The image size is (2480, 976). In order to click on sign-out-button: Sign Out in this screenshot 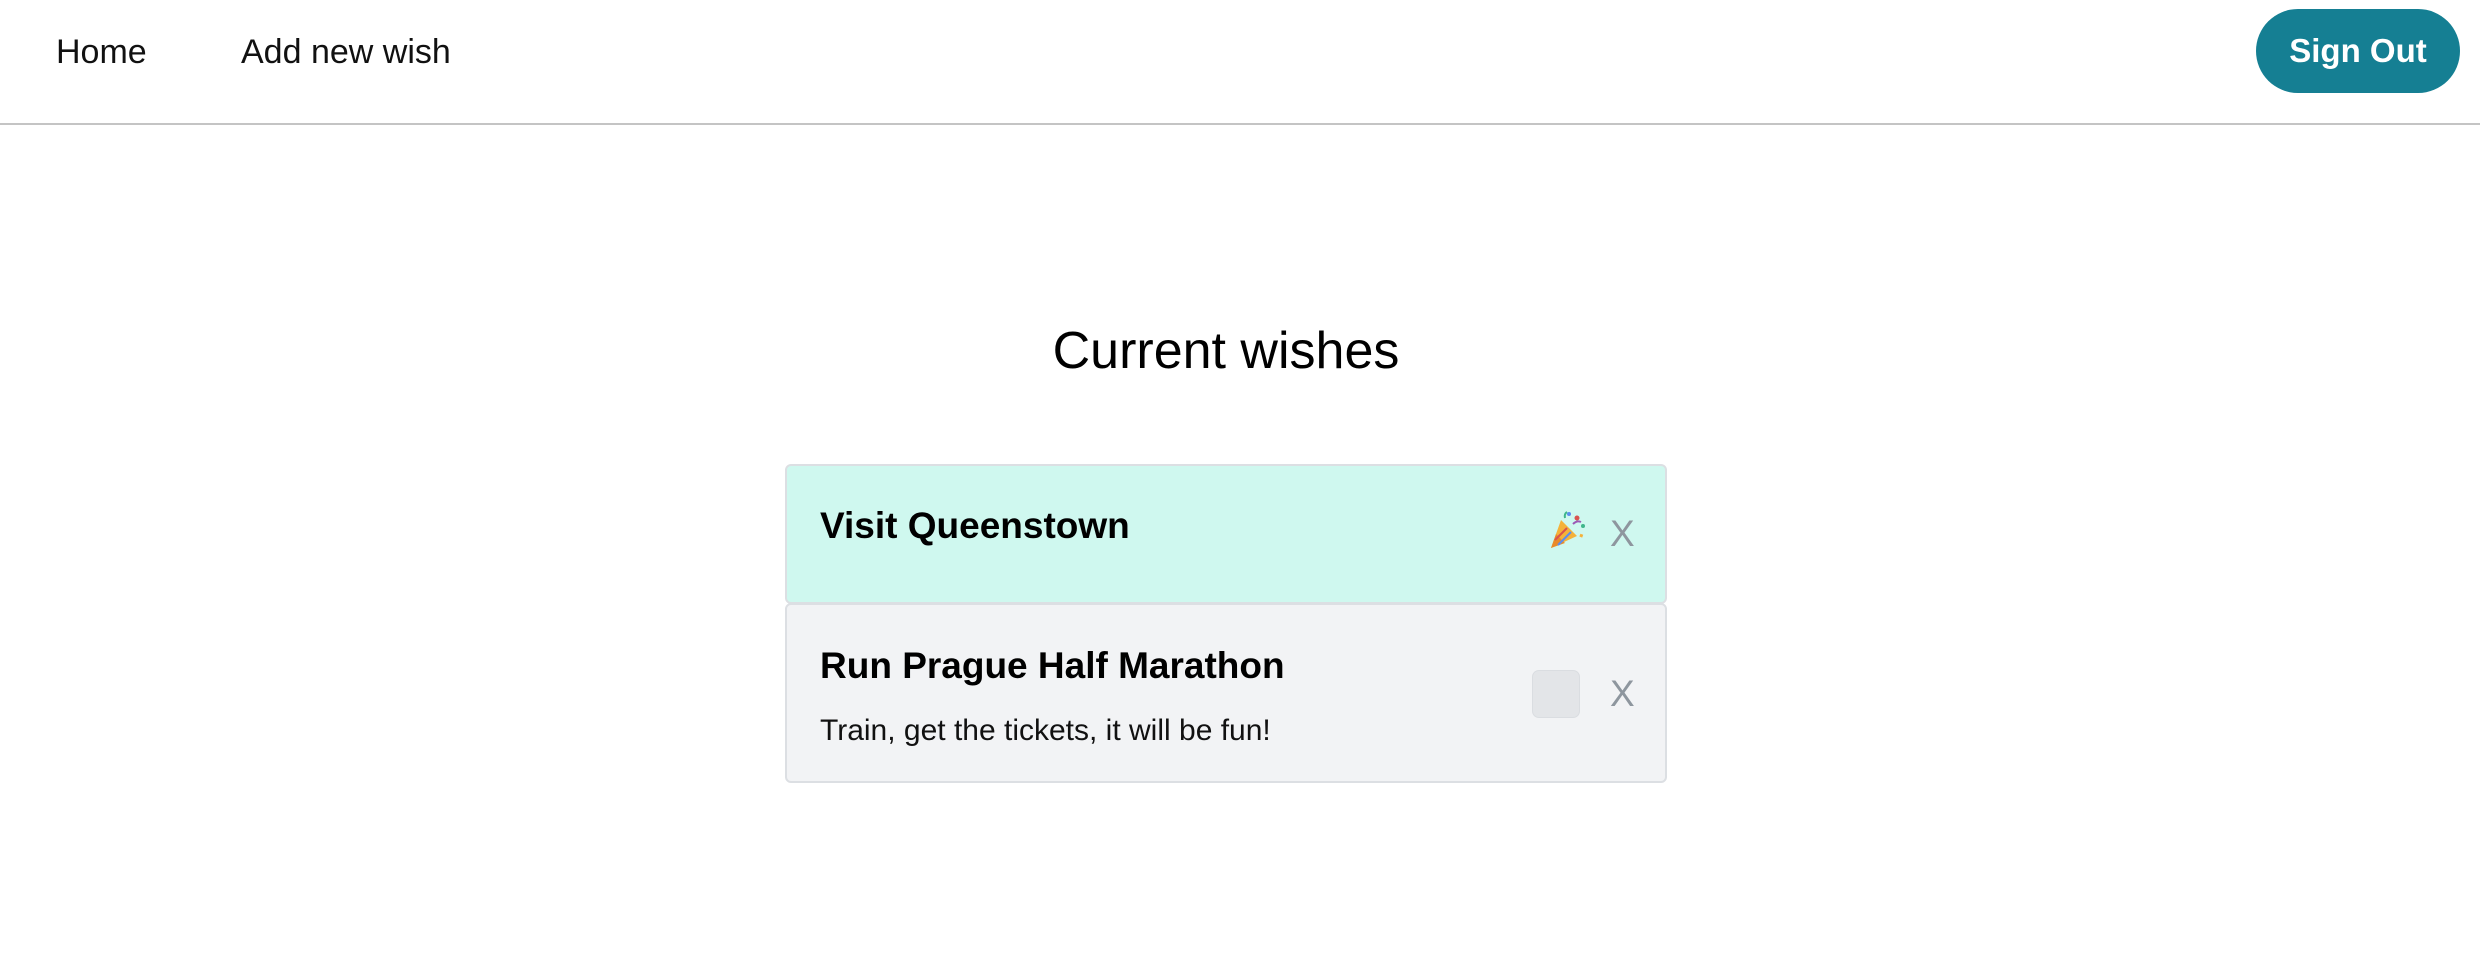, I will do `click(2358, 51)`.